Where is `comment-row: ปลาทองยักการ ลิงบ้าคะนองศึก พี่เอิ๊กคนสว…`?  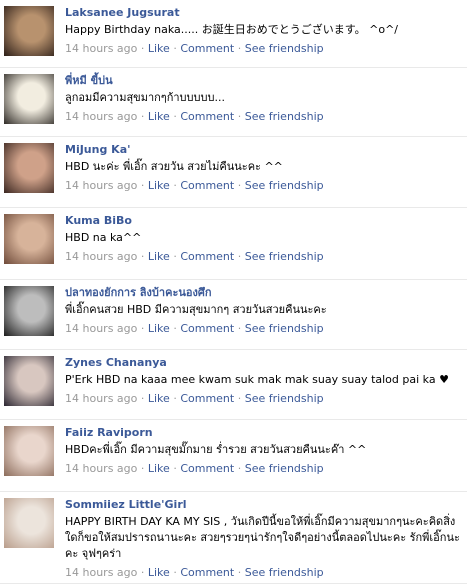
comment-row: ปลาทองยักการ ลิงบ้าคะนองศึก พี่เอิ๊กคนสว… is located at coordinates (233, 315).